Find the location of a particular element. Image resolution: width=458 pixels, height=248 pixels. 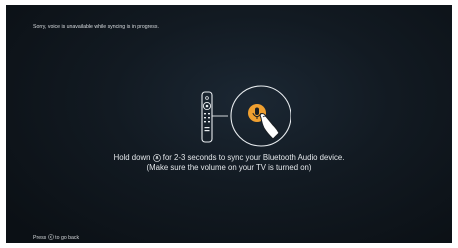

back-hint-press-text: Press is located at coordinates (40, 238).